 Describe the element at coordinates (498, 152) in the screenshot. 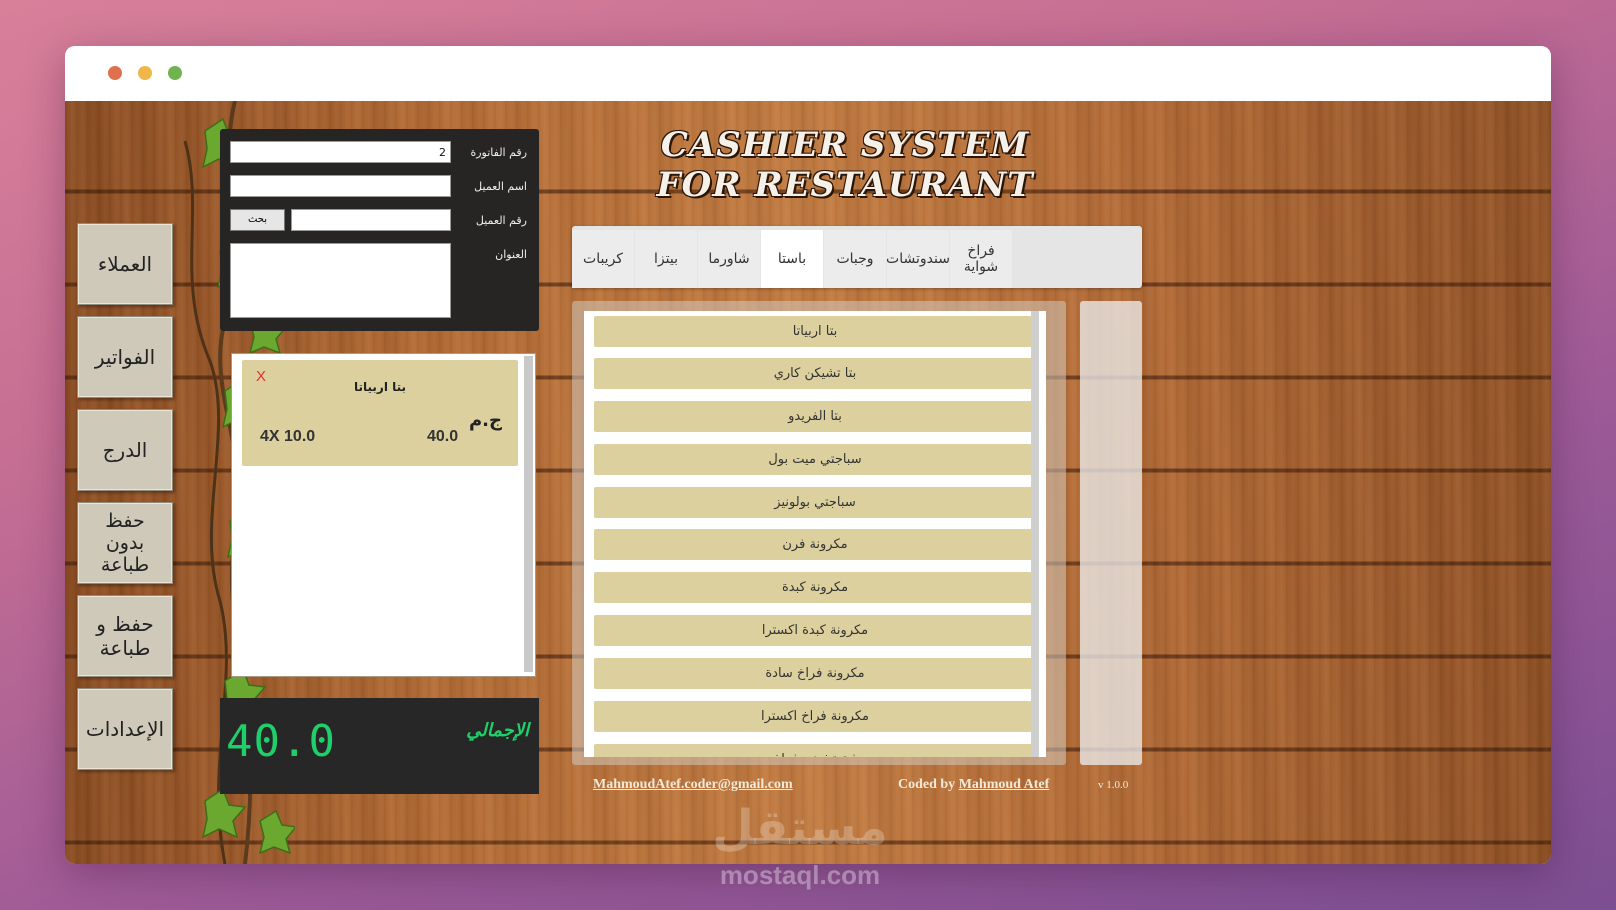

I see `invoice-number-label: رقم الفاتورة` at that location.